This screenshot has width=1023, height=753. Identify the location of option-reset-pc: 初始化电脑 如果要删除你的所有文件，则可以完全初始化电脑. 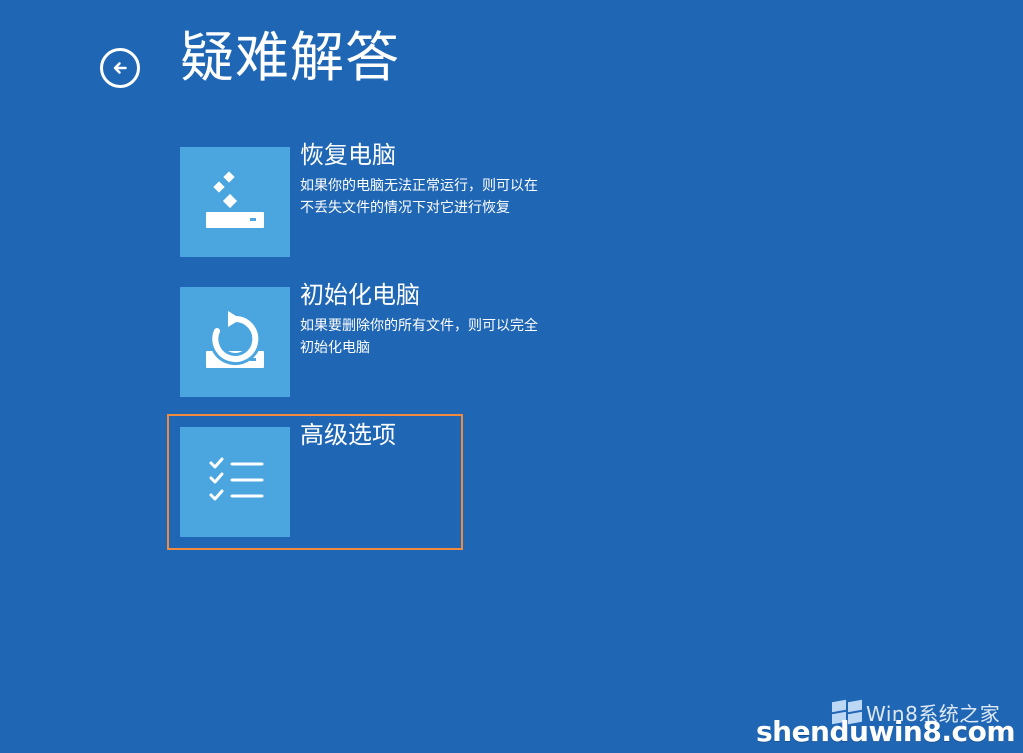
(365, 339).